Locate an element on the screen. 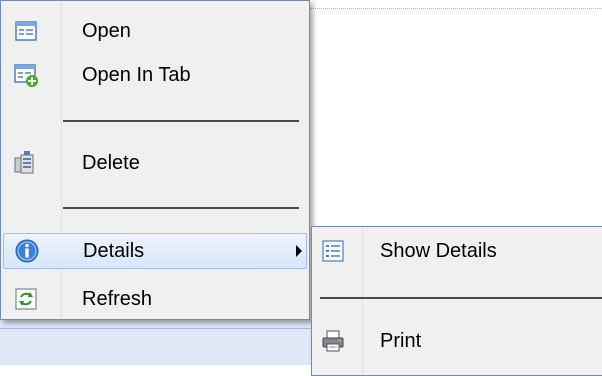 This screenshot has height=376, width=602. menu-item-label: Open is located at coordinates (106, 30).